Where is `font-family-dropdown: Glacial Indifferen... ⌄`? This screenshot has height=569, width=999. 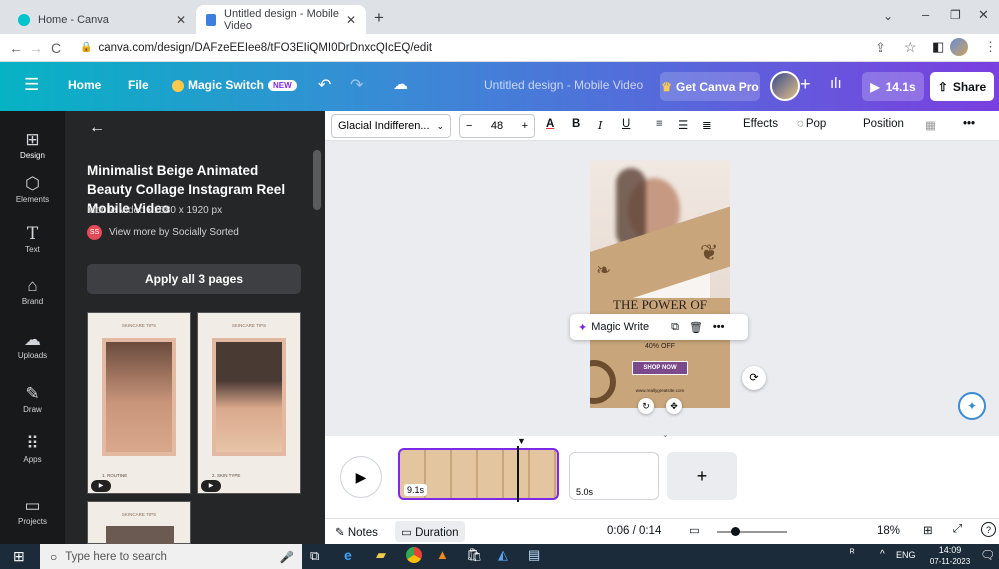
font-family-dropdown: Glacial Indifferen... ⌄ is located at coordinates (391, 126).